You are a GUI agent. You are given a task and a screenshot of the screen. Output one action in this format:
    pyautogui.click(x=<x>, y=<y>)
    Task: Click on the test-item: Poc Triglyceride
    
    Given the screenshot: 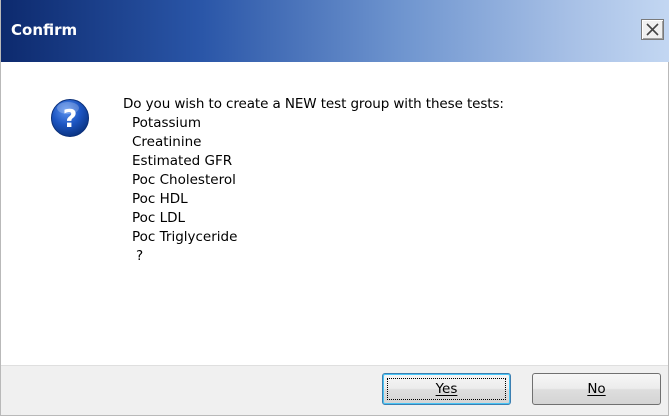 What is the action you would take?
    pyautogui.click(x=185, y=237)
    